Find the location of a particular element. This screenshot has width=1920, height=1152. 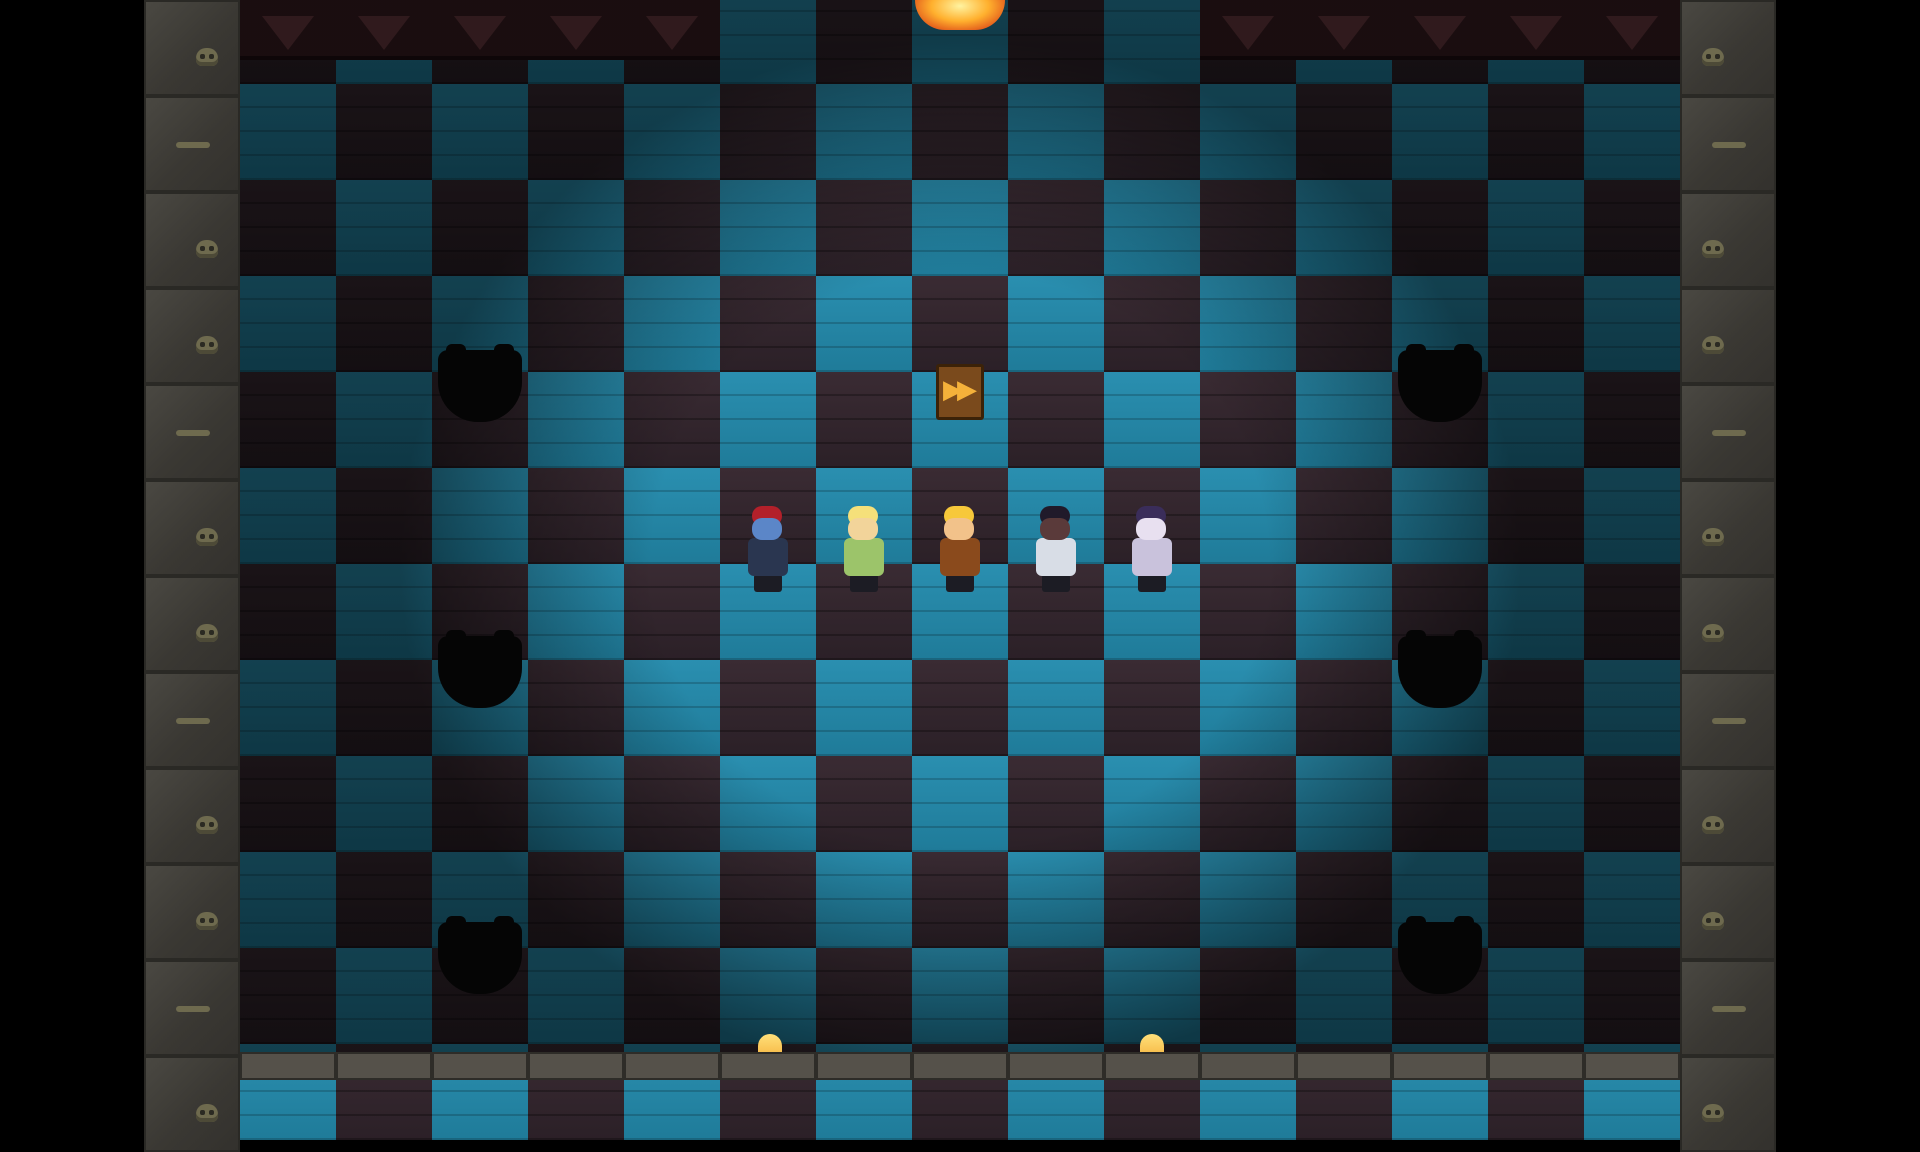

blonde-fighter-hero is located at coordinates (960, 552).